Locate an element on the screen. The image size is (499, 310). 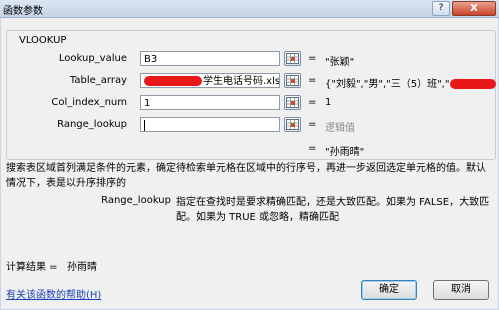
ok-button: 确定 is located at coordinates (389, 290).